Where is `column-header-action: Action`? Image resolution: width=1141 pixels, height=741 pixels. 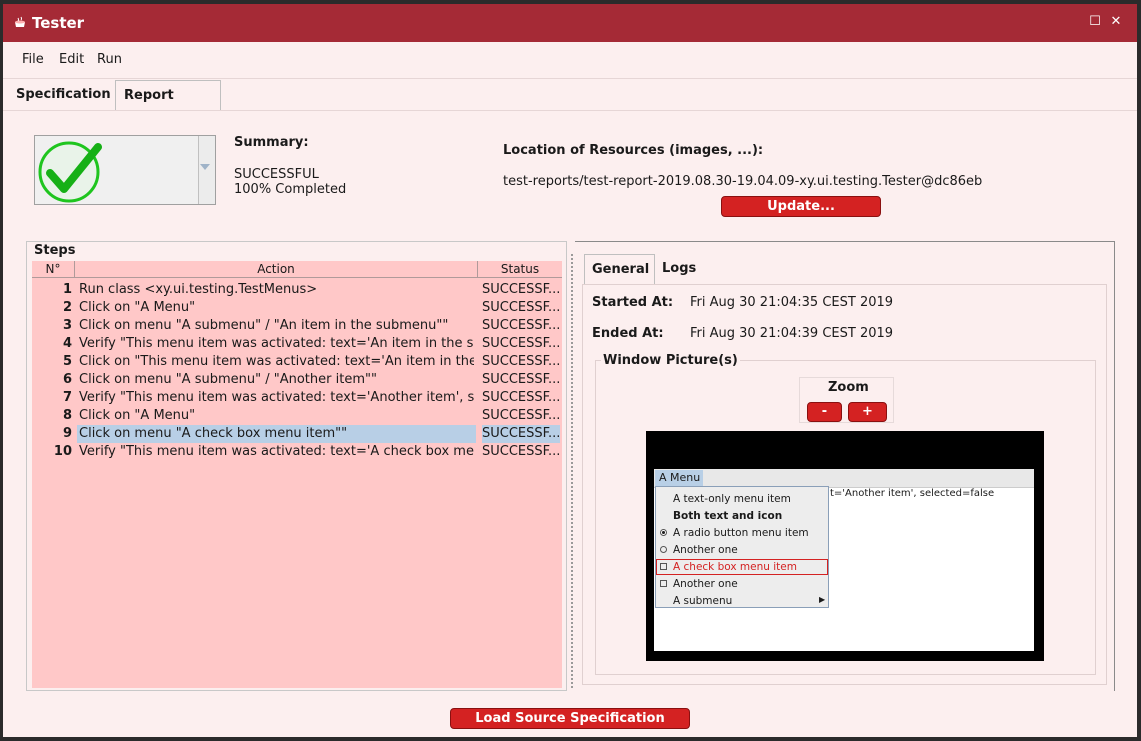
column-header-action: Action is located at coordinates (276, 269).